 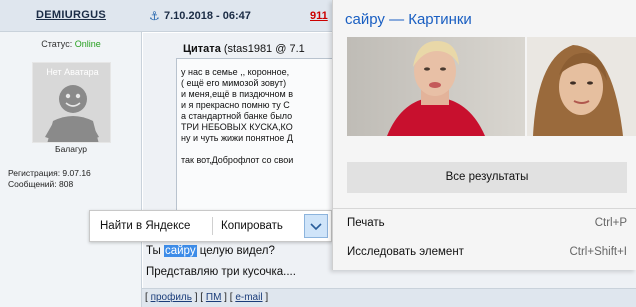 I want to click on post-text-line: Ты сайру целую видел?, so click(x=210, y=251).